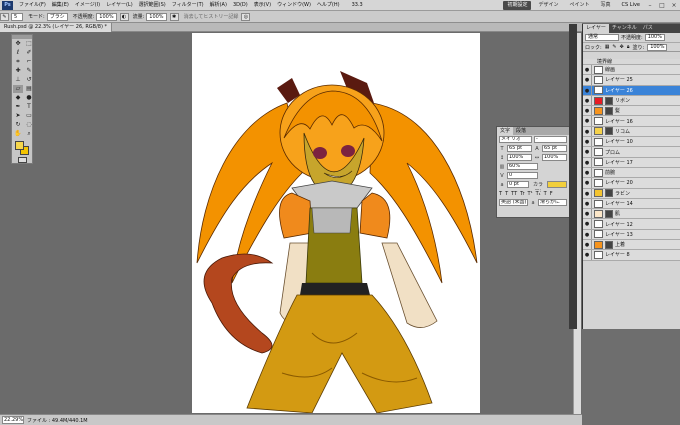  Describe the element at coordinates (211, 16) in the screenshot. I see `erase-to-history-checkbox: 消去してヒストリー記録` at that location.